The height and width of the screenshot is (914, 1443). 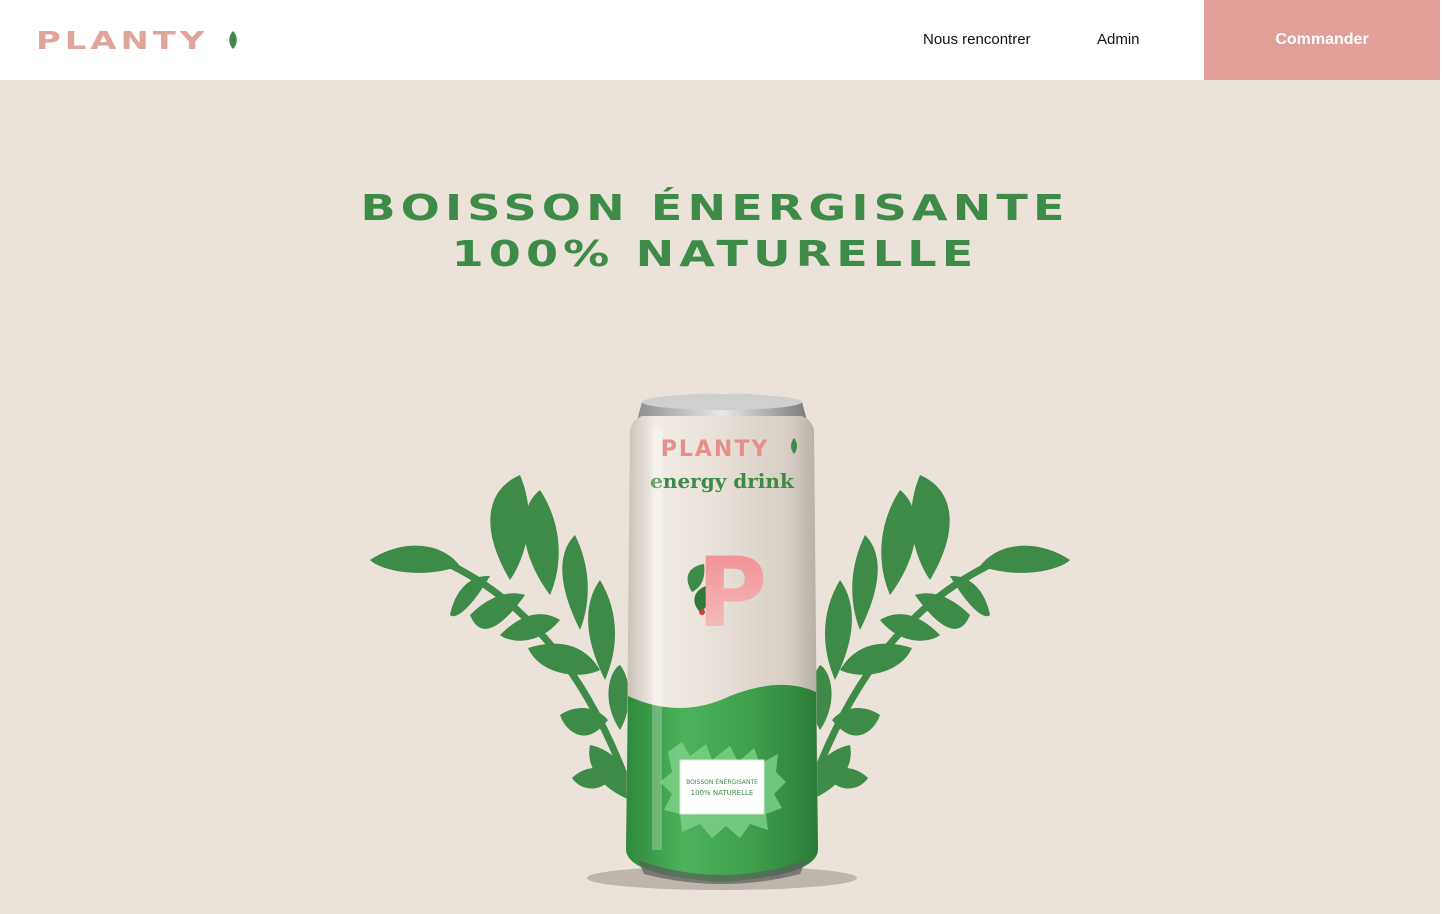 What do you see at coordinates (722, 481) in the screenshot?
I see `can-subtitle: energy drink` at bounding box center [722, 481].